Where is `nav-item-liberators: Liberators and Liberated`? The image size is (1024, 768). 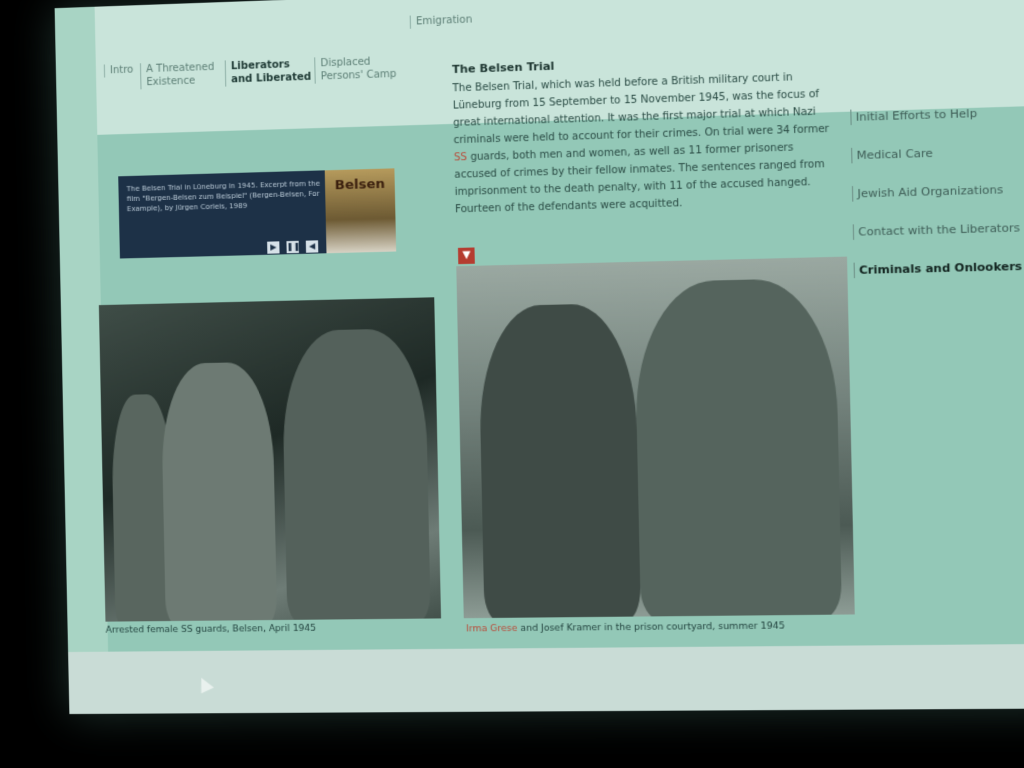
nav-item-liberators: Liberators and Liberated is located at coordinates (269, 71).